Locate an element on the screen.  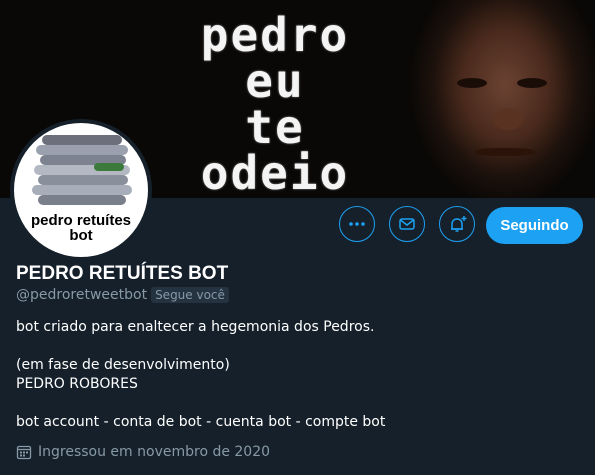
avatar-image: pedro retuítes bot is located at coordinates (81, 190).